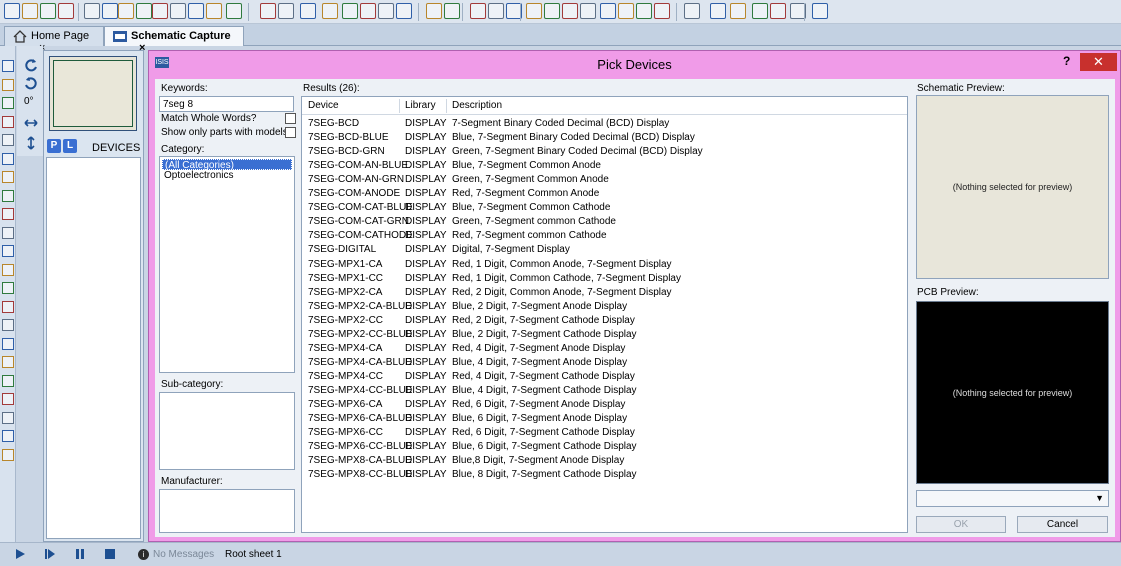  What do you see at coordinates (227, 165) in the screenshot?
I see `category-item-all: (All Categories)` at bounding box center [227, 165].